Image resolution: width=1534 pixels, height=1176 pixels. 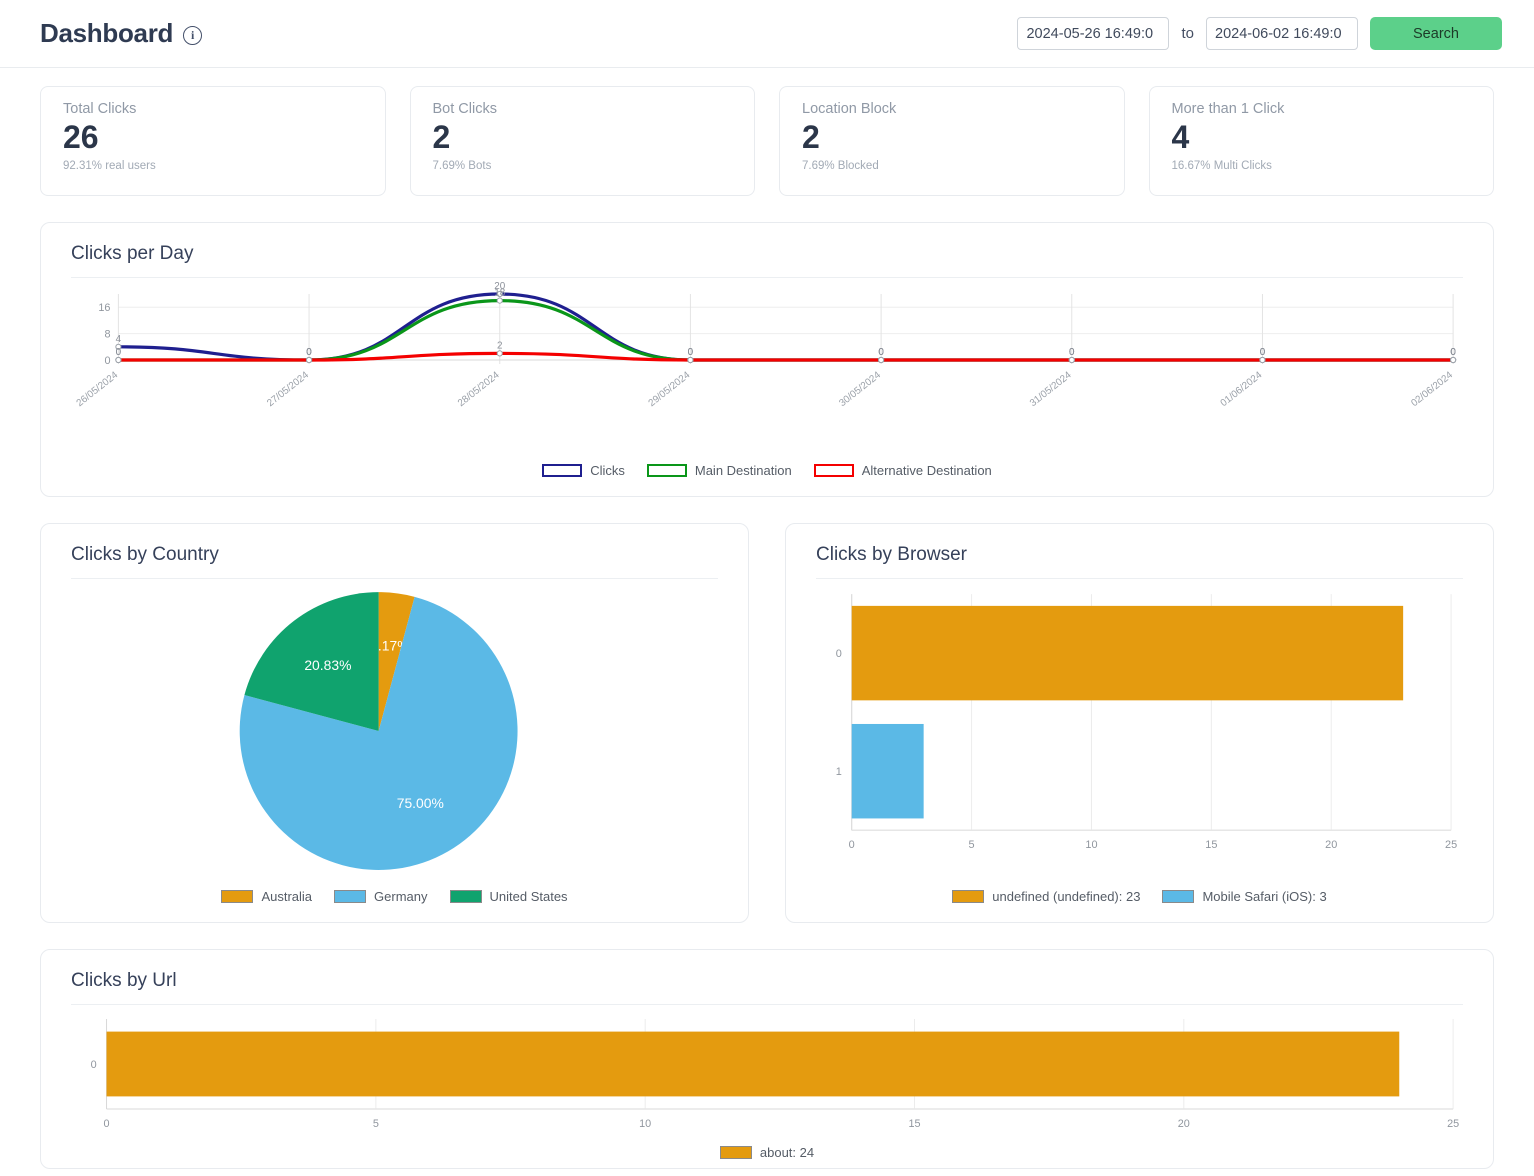 I want to click on page-title: Dashboard, so click(x=107, y=33).